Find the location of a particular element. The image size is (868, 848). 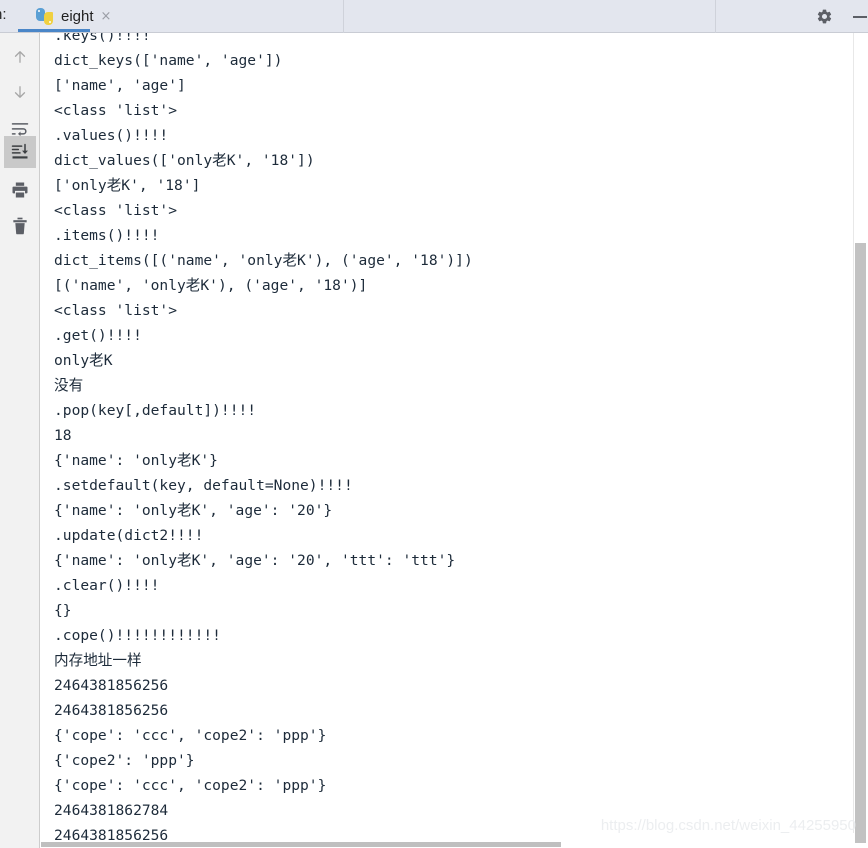

console-line: only老K is located at coordinates (83, 360).